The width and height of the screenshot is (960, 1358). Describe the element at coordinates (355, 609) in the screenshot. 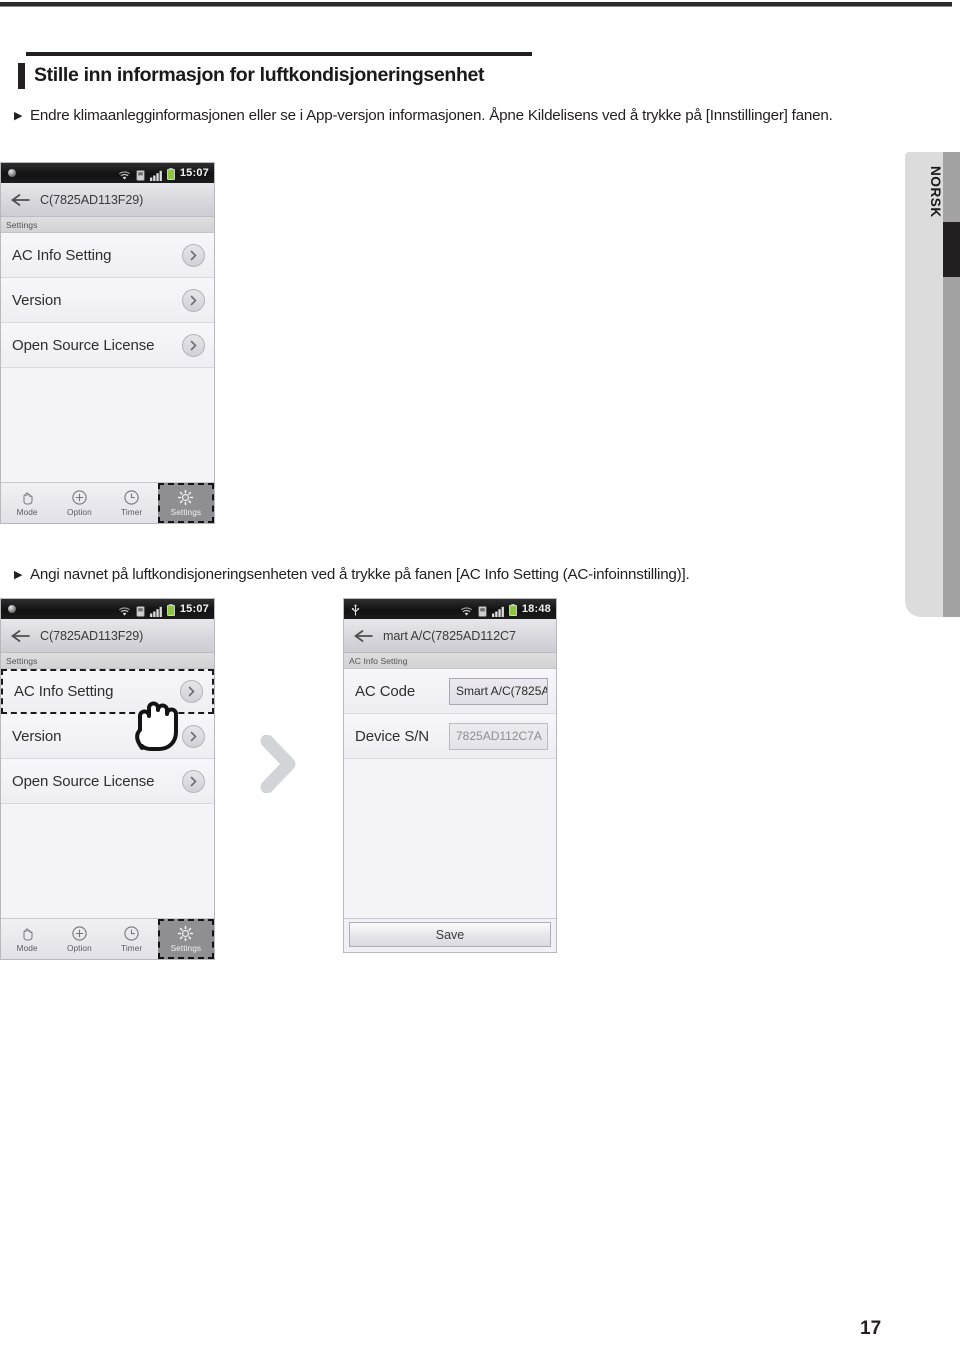

I see `usb-icon` at that location.